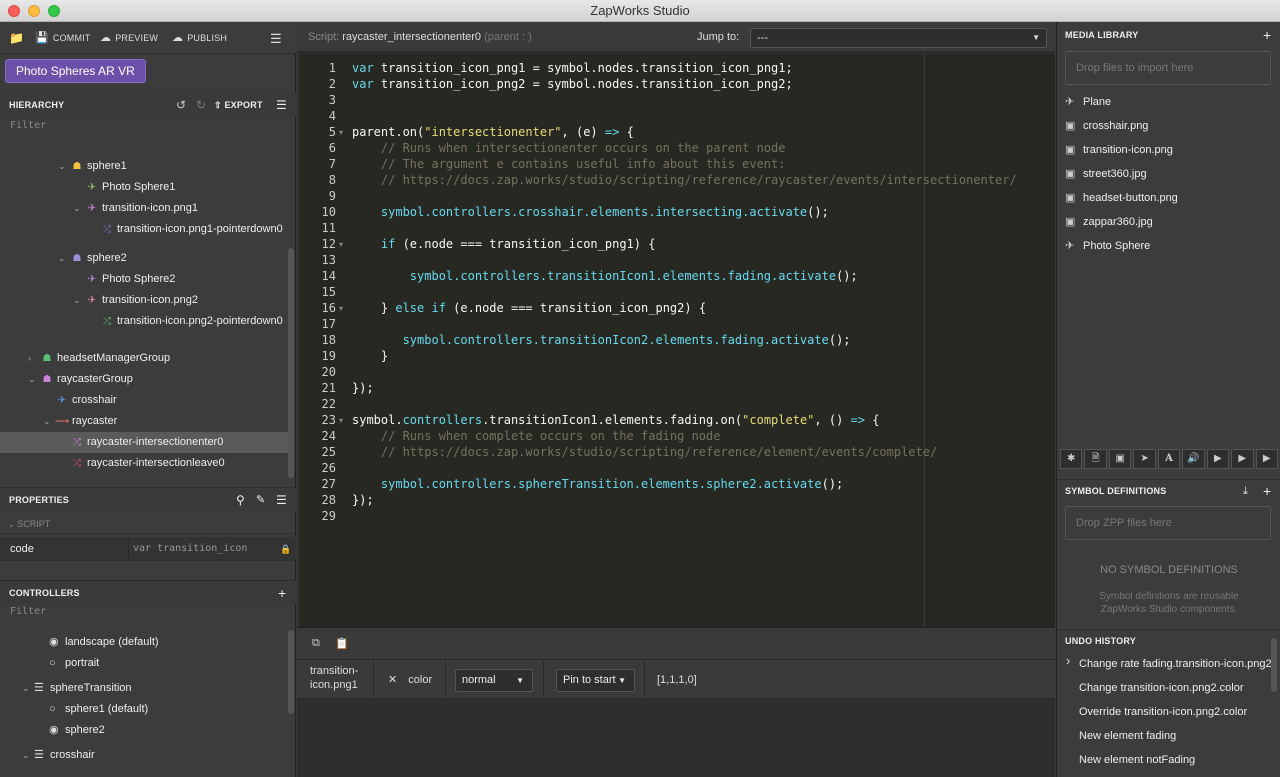  What do you see at coordinates (370, 356) in the screenshot?
I see `code-line: }` at bounding box center [370, 356].